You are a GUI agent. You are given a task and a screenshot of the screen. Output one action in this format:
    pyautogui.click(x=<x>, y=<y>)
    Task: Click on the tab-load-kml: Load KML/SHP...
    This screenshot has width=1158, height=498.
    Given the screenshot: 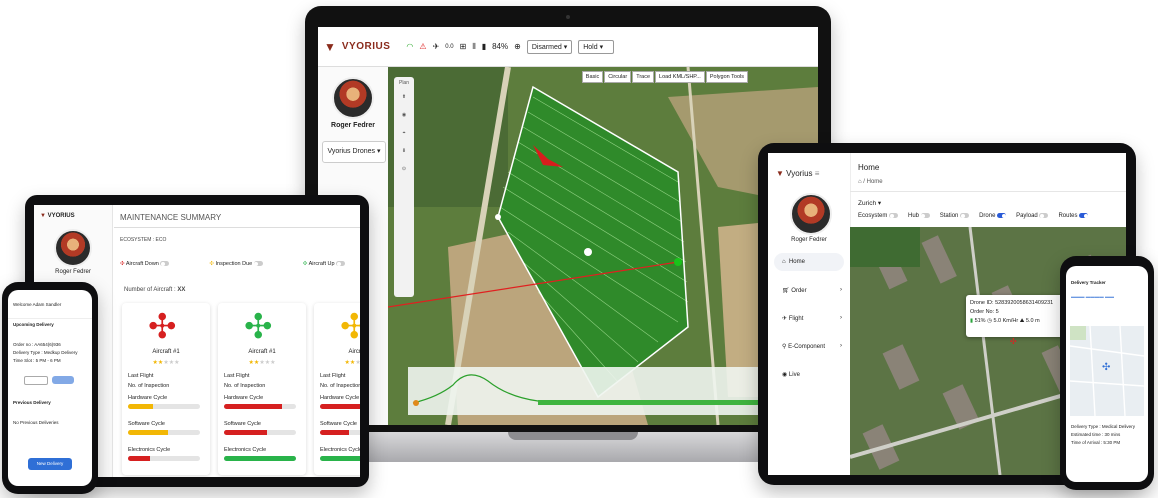 What is the action you would take?
    pyautogui.click(x=680, y=77)
    